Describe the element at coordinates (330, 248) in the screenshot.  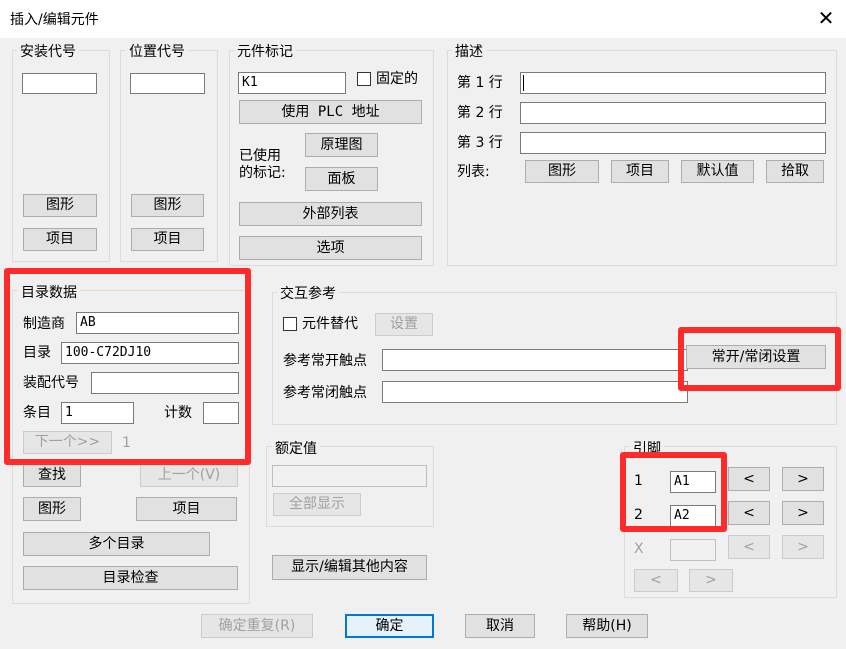
I see `options-button: 选项` at that location.